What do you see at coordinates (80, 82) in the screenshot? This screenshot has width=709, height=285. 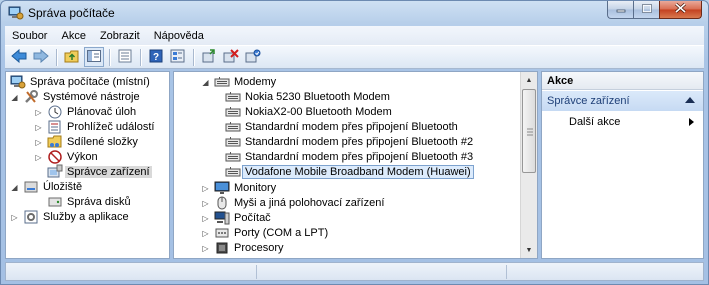 I see `tree-item-root: Správa počítače (místní)` at bounding box center [80, 82].